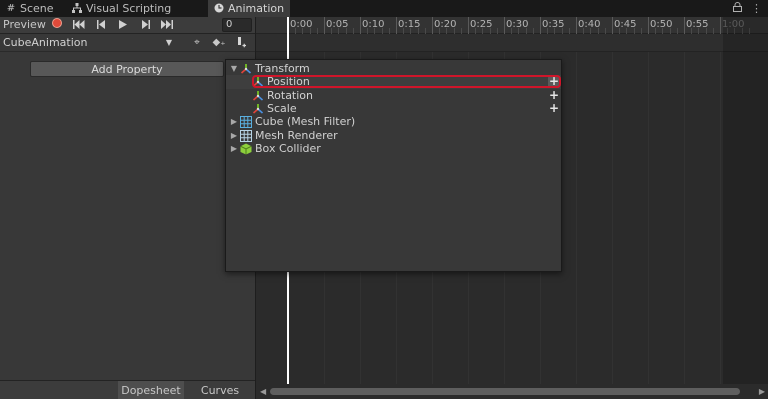  I want to click on add-scale-button: +, so click(554, 108).